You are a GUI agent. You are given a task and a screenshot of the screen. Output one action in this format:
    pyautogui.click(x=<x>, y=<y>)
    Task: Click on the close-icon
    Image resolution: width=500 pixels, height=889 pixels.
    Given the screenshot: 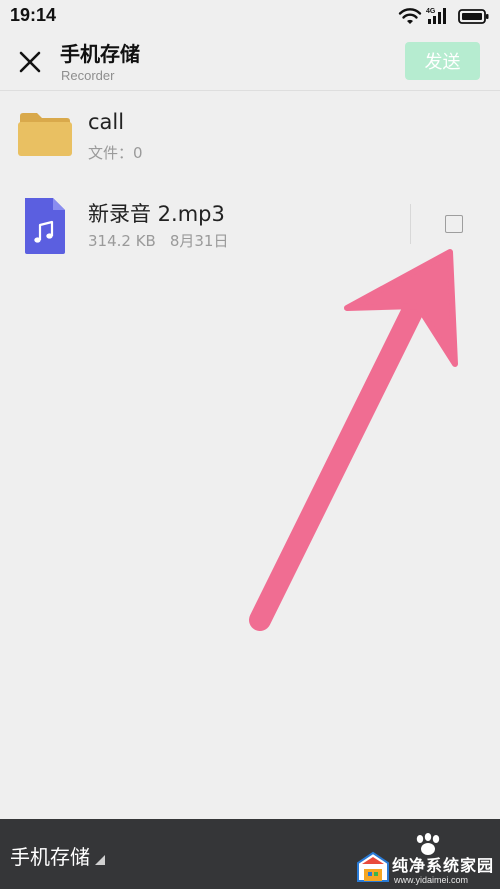 What is the action you would take?
    pyautogui.click(x=30, y=62)
    